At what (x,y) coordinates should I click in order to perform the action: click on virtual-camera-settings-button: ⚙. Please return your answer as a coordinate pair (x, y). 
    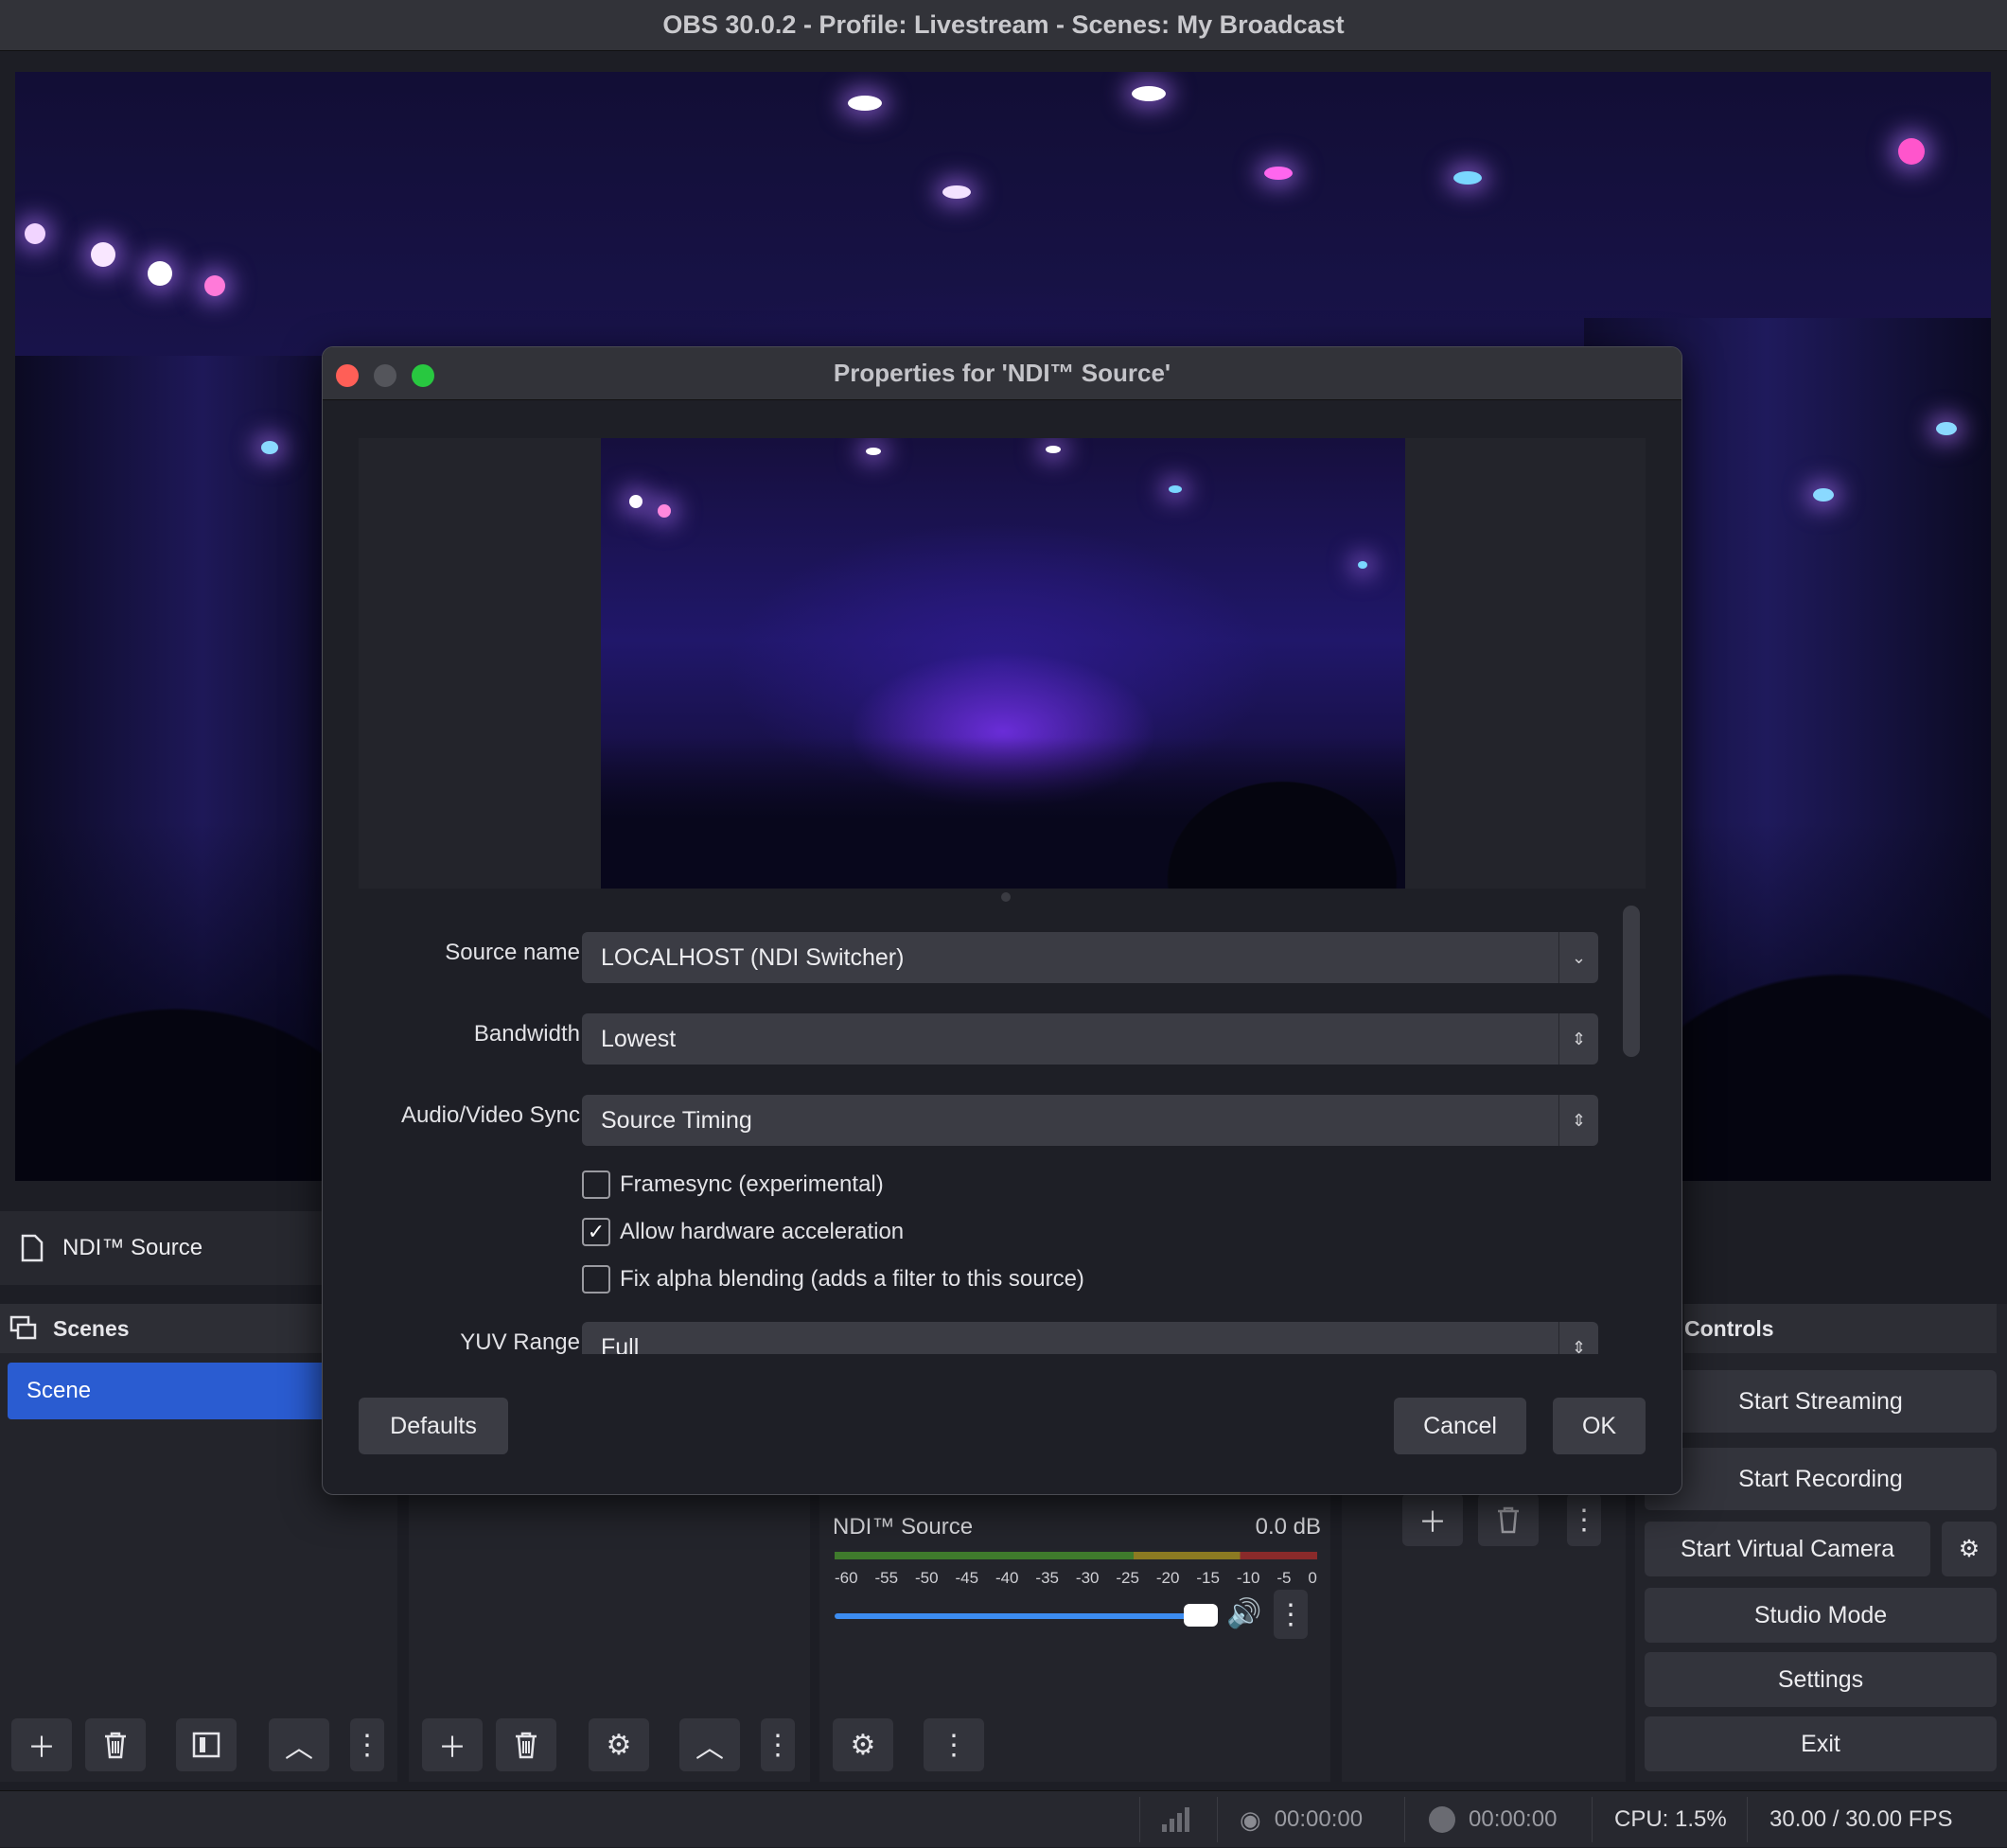
    Looking at the image, I should click on (1969, 1549).